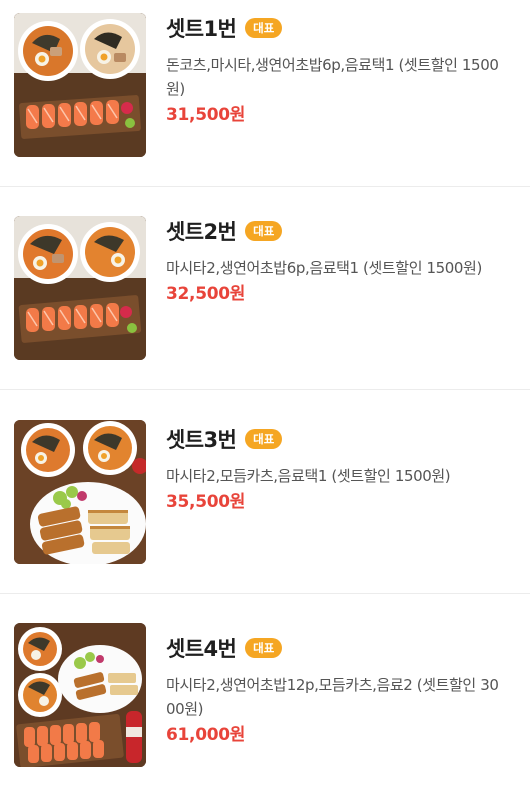  What do you see at coordinates (201, 649) in the screenshot?
I see `menu-name: 셋트4번` at bounding box center [201, 649].